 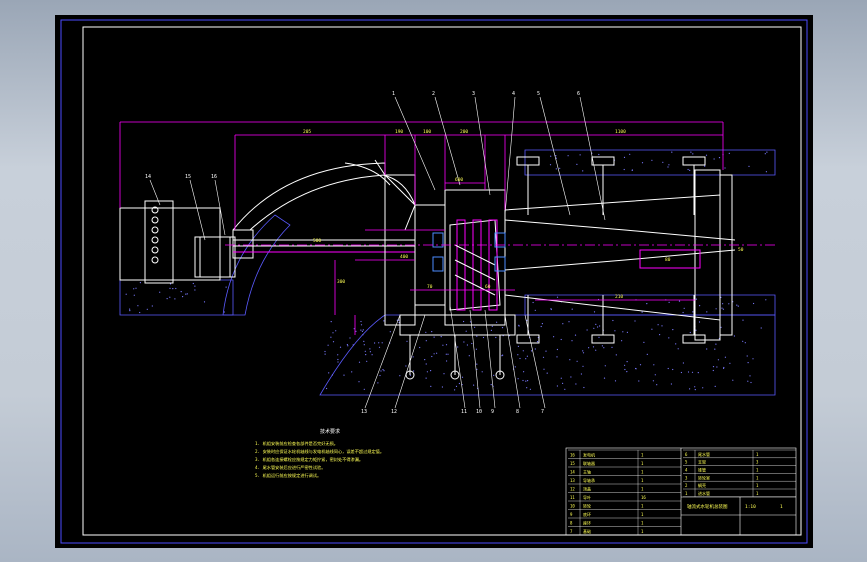 What do you see at coordinates (296, 443) in the screenshot?
I see `note-line: 1. 机组安装前应检查各部件是否完好无损。` at bounding box center [296, 443].